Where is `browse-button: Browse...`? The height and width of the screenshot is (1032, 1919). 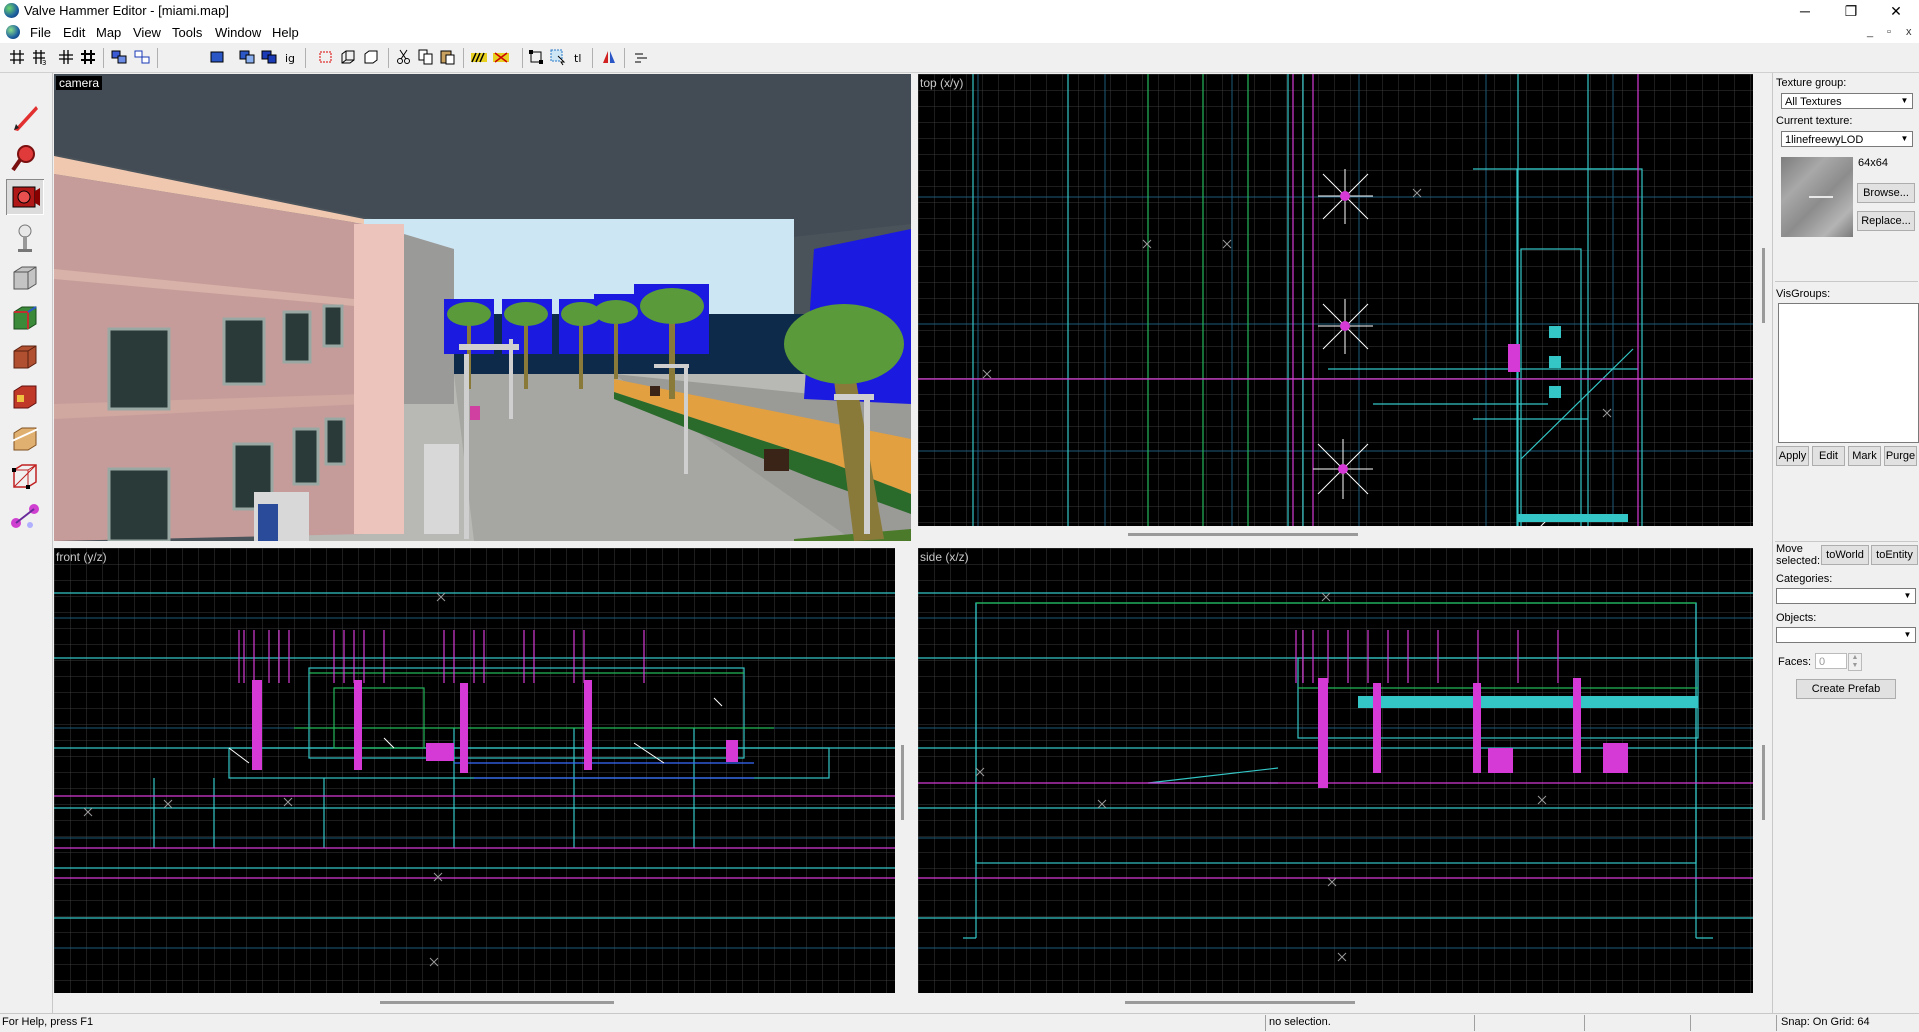 browse-button: Browse... is located at coordinates (1886, 193).